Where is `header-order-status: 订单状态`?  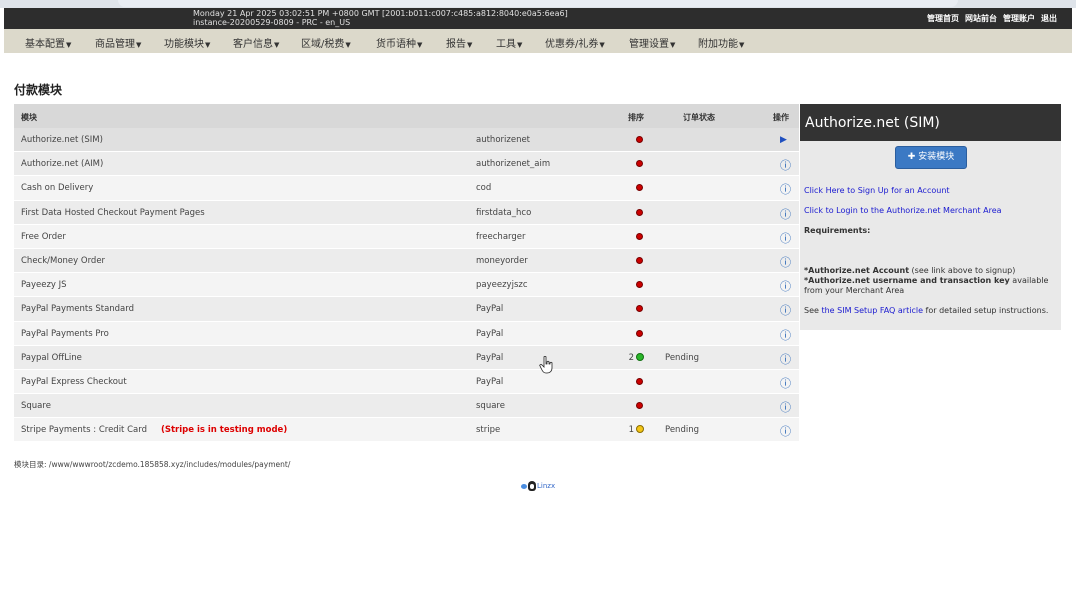
header-order-status: 订单状态 is located at coordinates (699, 117).